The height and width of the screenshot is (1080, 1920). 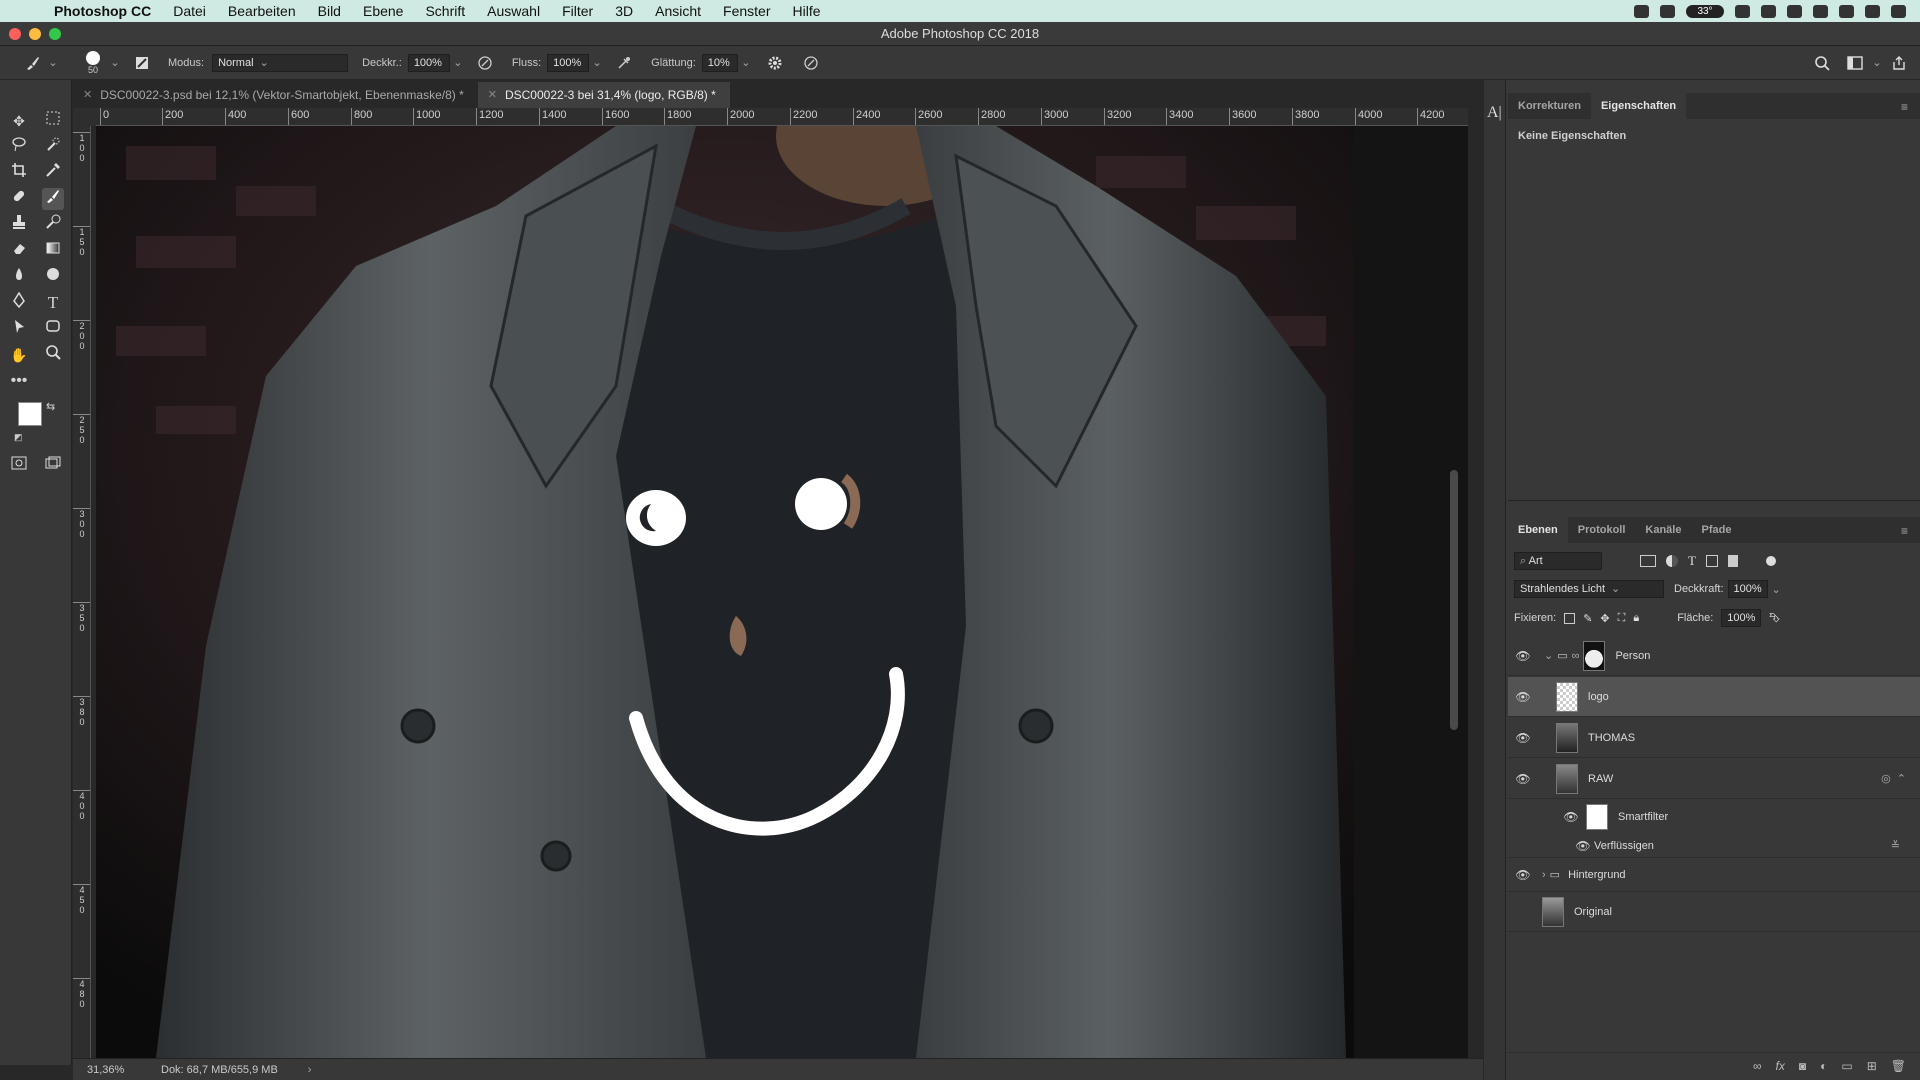 I want to click on dropbox-icon, so click(x=1768, y=11).